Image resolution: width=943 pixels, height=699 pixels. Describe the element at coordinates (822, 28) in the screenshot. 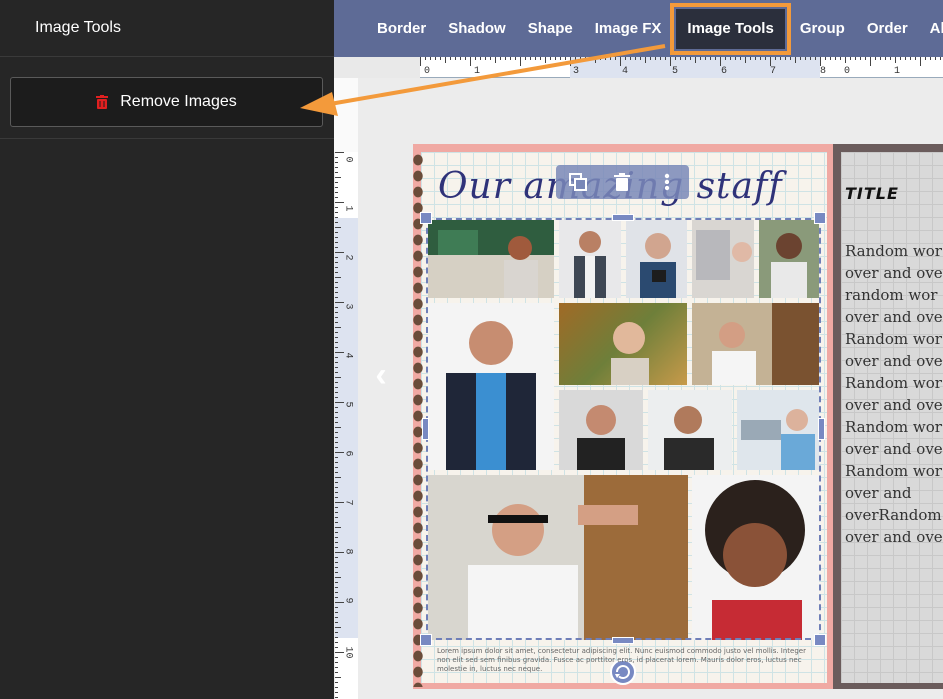

I see `tab-group: Group` at that location.